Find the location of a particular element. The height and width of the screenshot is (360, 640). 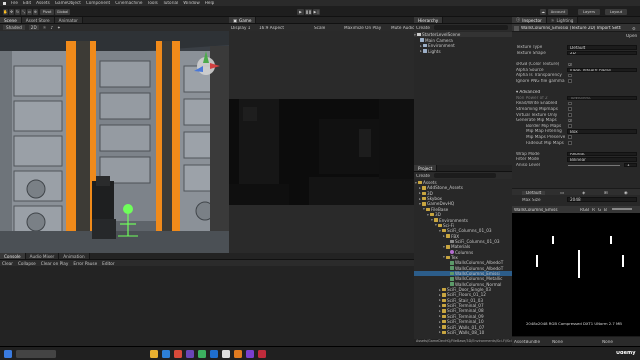

hierarchy-item-lights: ▸ Lights is located at coordinates (463, 51).